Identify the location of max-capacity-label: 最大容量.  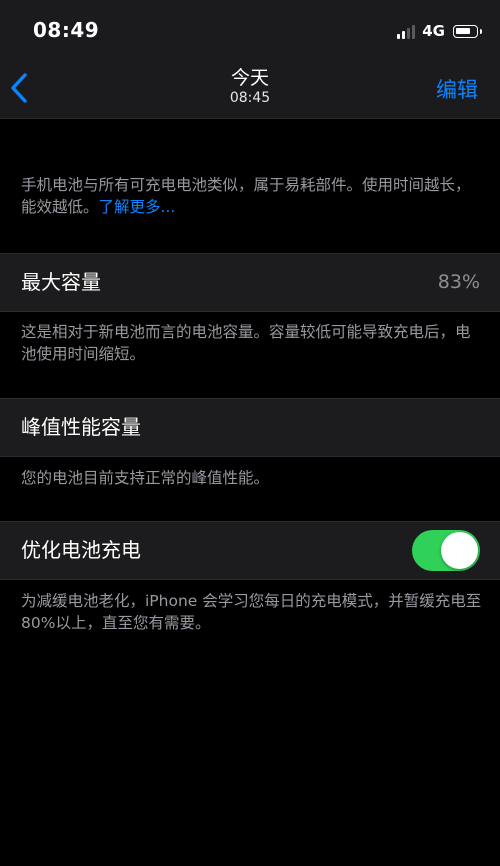
(61, 282).